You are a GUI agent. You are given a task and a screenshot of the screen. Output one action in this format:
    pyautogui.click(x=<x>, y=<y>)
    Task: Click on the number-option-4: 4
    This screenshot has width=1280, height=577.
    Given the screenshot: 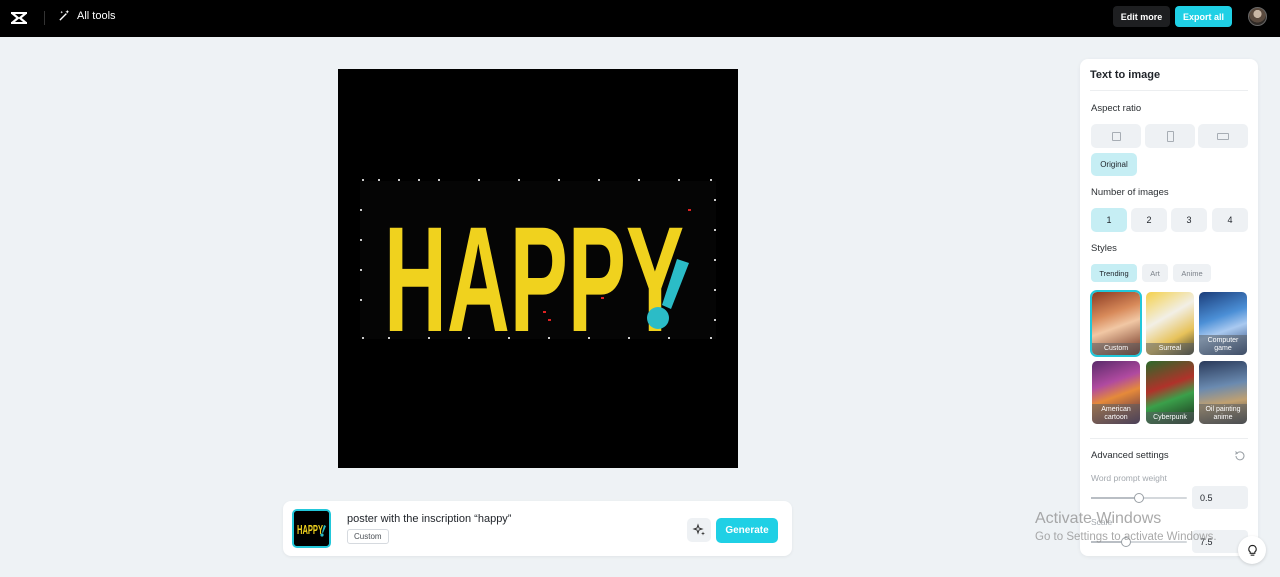 What is the action you would take?
    pyautogui.click(x=1230, y=220)
    